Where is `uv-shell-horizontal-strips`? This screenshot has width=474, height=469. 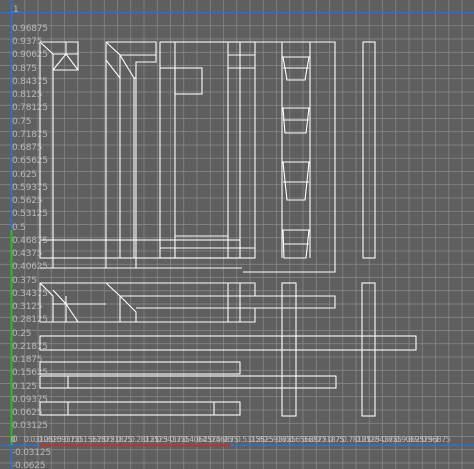 uv-shell-horizontal-strips is located at coordinates (228, 375).